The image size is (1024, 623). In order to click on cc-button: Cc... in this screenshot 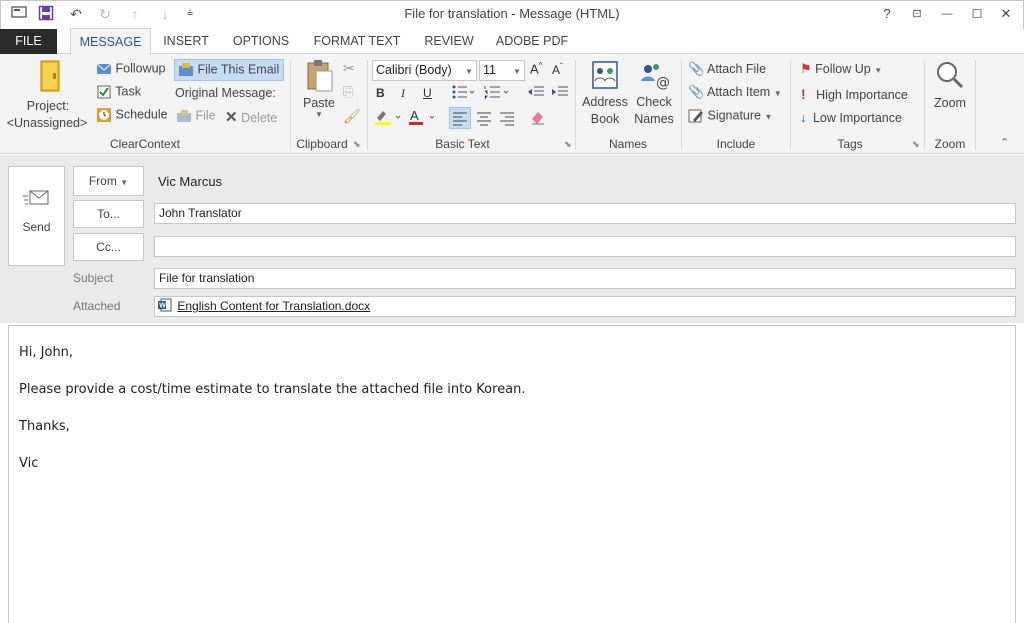, I will do `click(108, 247)`.